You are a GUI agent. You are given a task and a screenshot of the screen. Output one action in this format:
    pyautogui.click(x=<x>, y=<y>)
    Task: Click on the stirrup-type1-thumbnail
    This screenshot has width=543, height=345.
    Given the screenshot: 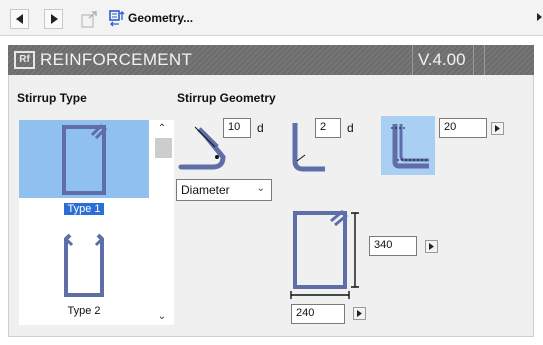 What is the action you would take?
    pyautogui.click(x=84, y=159)
    